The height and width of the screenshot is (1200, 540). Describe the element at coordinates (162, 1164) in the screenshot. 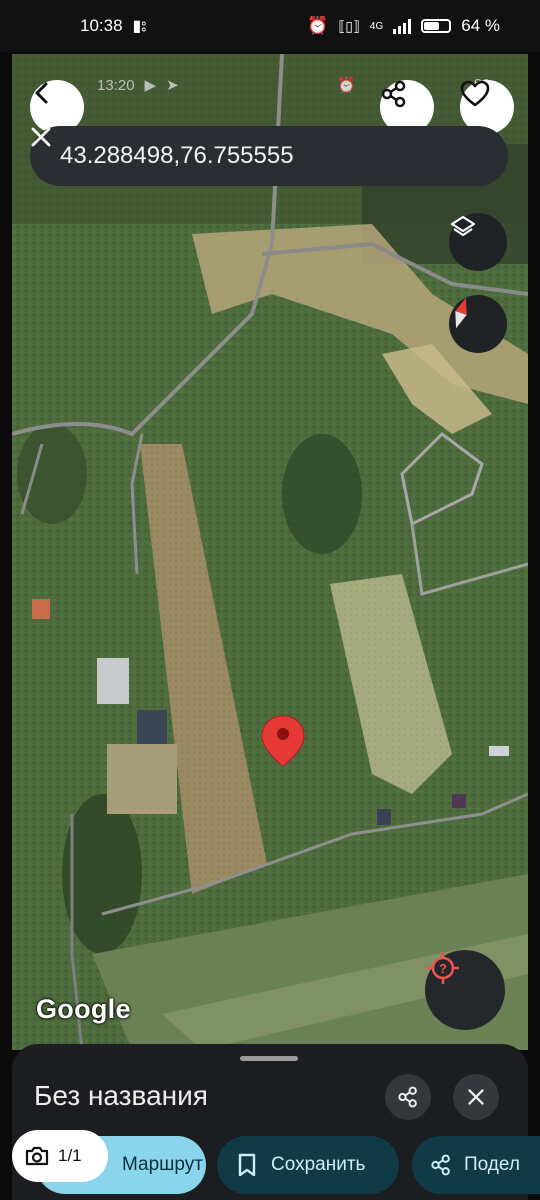

I see `route-label: Маршрут` at that location.